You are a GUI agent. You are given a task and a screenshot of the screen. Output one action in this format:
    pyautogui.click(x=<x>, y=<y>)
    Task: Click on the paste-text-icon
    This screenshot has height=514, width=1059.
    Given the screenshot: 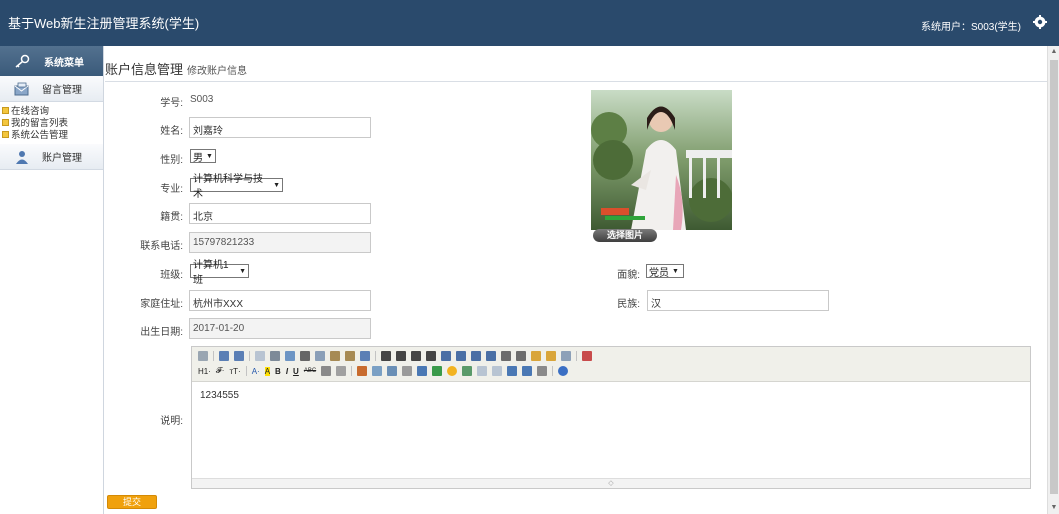 What is the action you would take?
    pyautogui.click(x=350, y=356)
    